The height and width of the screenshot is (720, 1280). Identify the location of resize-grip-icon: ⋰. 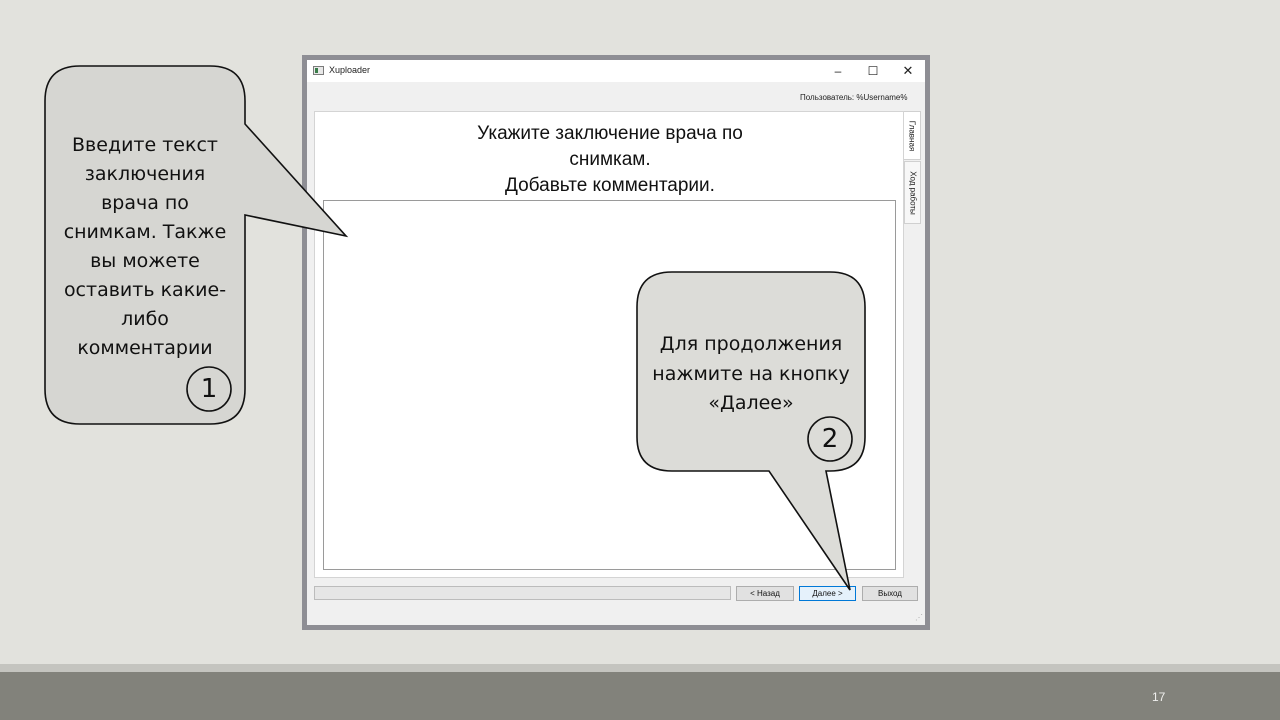
(920, 618).